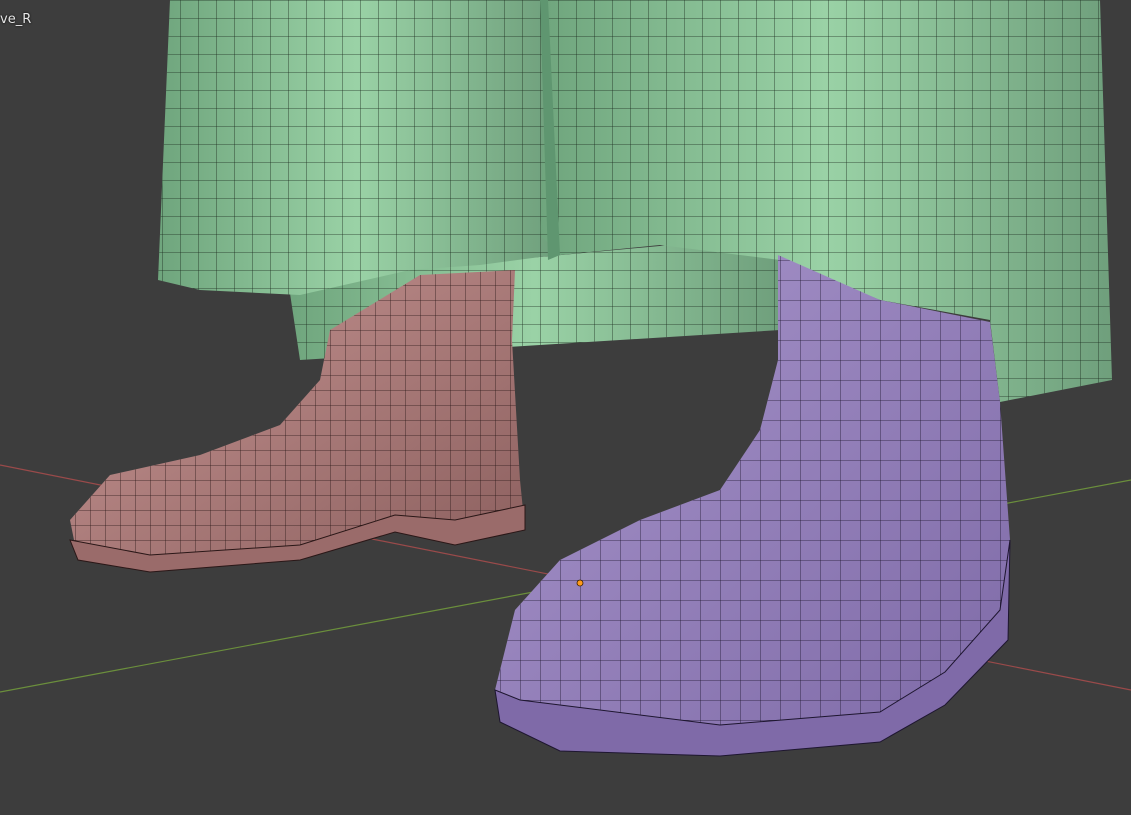 This screenshot has height=815, width=1131. Describe the element at coordinates (16, 19) in the screenshot. I see `active-object-label: ve_R` at that location.